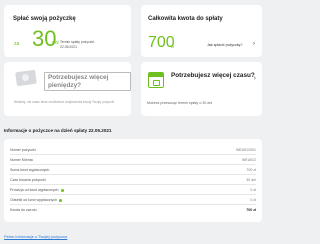 The height and width of the screenshot is (244, 320). I want to click on row-label: Odsetki od kwot wypłaconych, so click(36, 200).